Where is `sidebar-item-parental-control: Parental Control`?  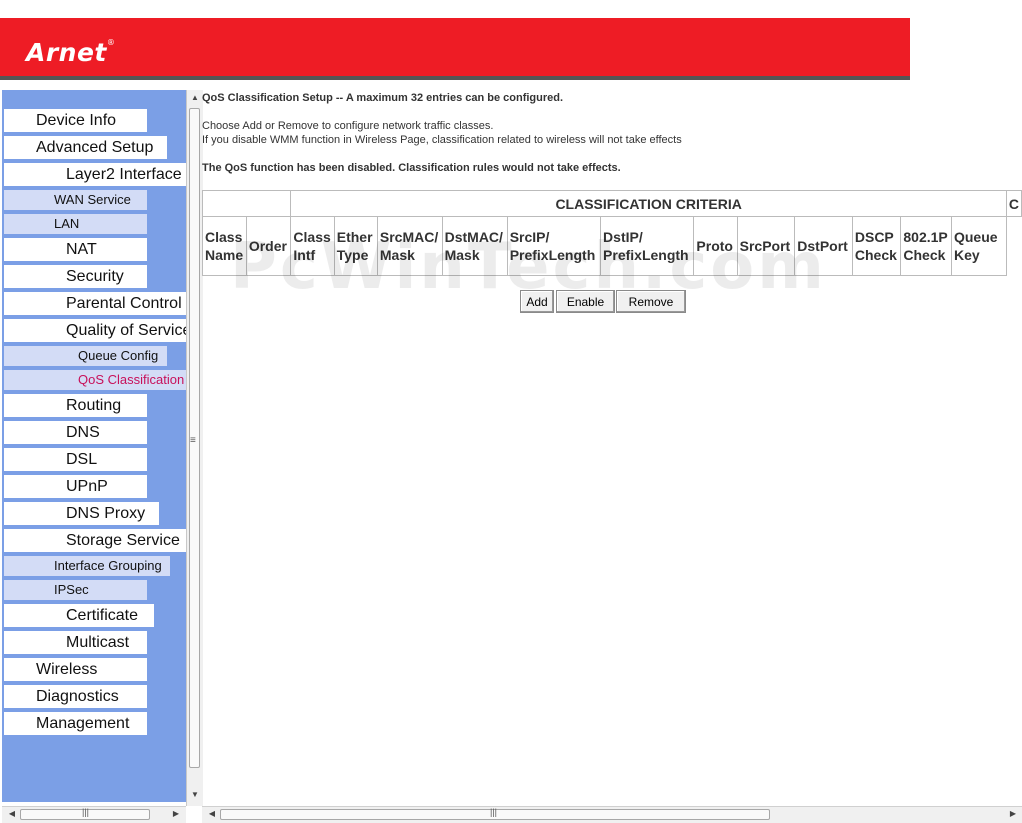 sidebar-item-parental-control: Parental Control is located at coordinates (95, 303).